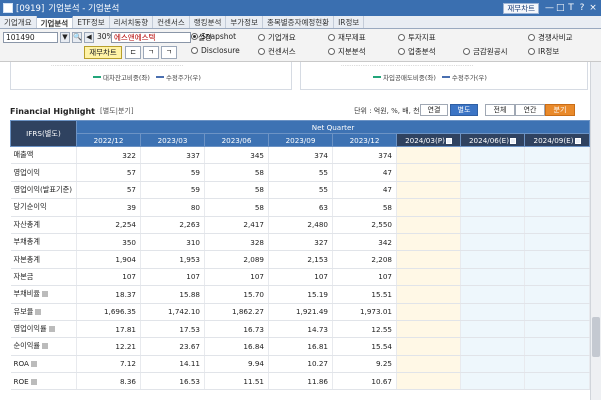  What do you see at coordinates (560, 110) in the screenshot?
I see `toggle-quarterly: 분기` at bounding box center [560, 110].